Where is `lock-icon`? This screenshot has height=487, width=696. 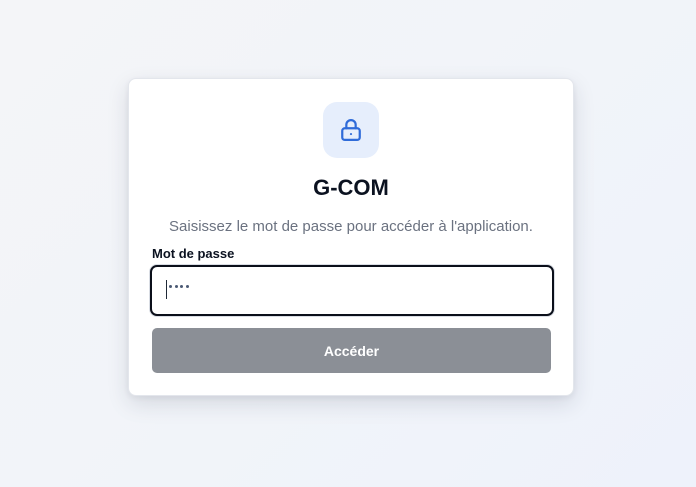
lock-icon is located at coordinates (351, 130).